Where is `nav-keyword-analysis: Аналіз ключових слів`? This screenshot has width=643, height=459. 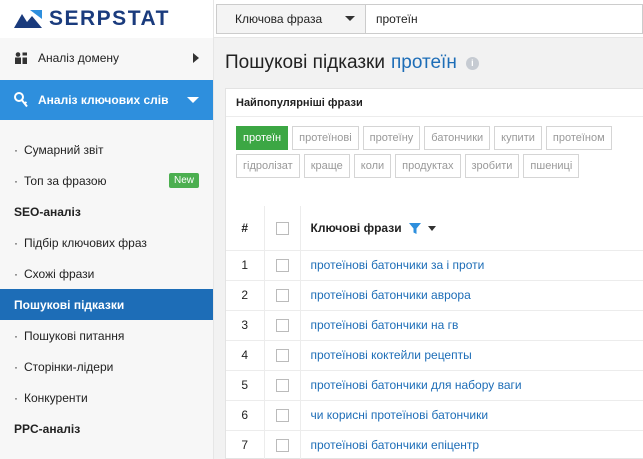
nav-keyword-analysis: Аналіз ключових слів is located at coordinates (106, 100).